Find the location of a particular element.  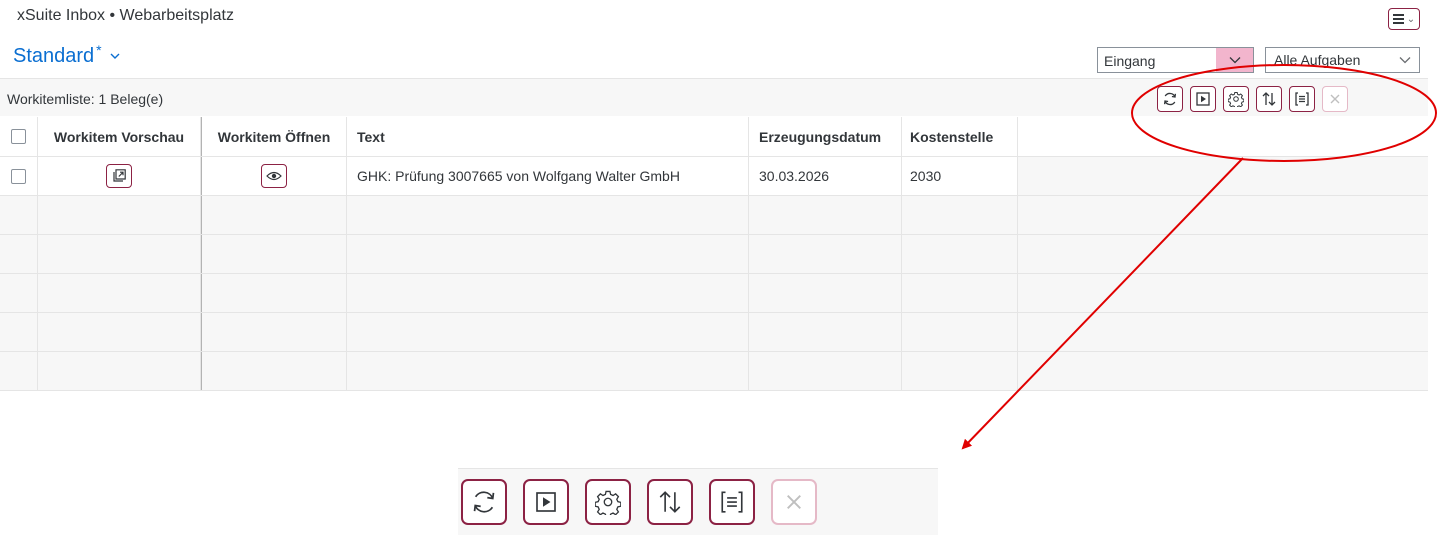

zoomed-close-button is located at coordinates (794, 502).